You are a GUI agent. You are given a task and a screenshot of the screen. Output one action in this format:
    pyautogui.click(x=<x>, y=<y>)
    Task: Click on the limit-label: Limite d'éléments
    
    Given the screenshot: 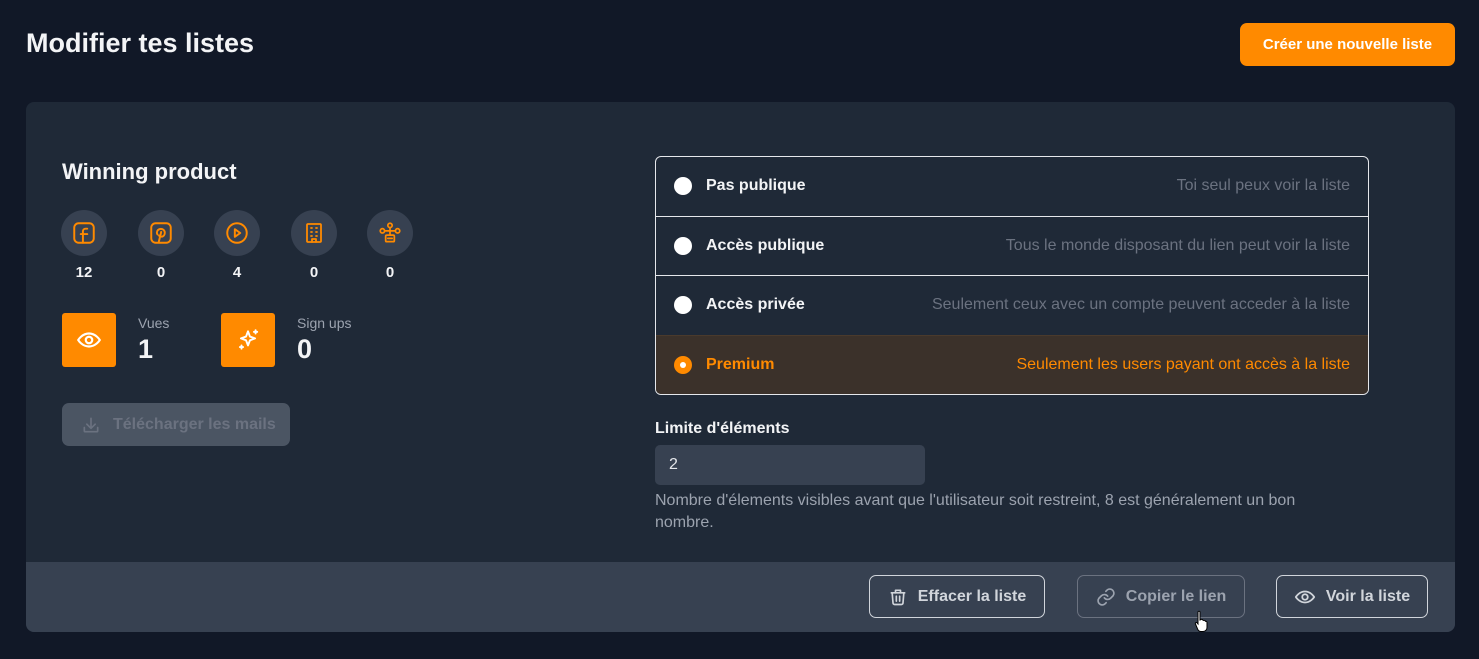 What is the action you would take?
    pyautogui.click(x=722, y=428)
    